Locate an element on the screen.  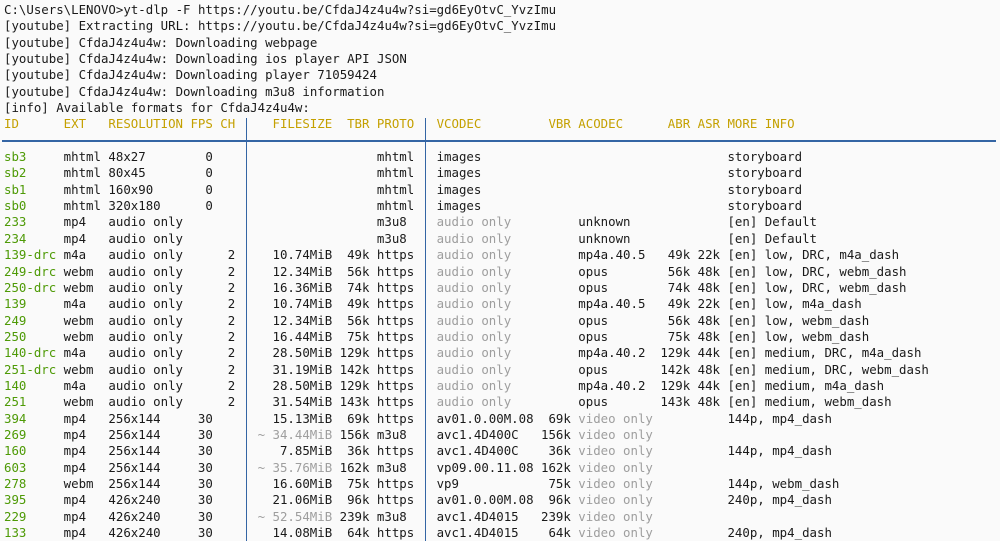
format-acodec: unknown is located at coordinates (604, 238).